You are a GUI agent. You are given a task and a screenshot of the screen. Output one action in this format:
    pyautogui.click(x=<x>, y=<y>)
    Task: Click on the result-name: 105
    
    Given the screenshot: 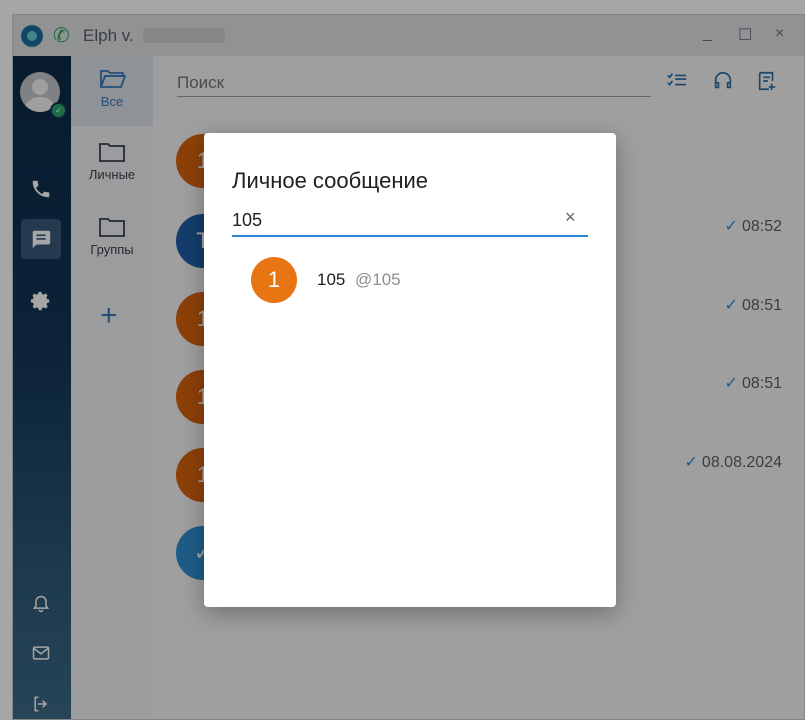 What is the action you would take?
    pyautogui.click(x=331, y=279)
    